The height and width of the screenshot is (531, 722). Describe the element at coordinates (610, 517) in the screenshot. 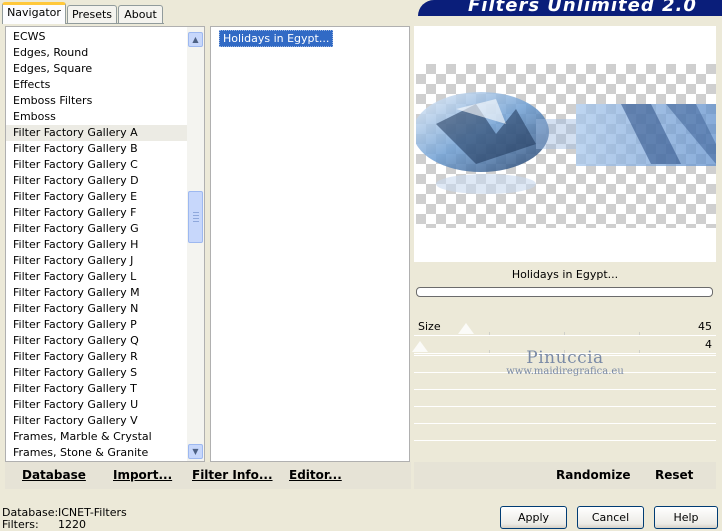

I see `cancel-button: Cancel` at that location.